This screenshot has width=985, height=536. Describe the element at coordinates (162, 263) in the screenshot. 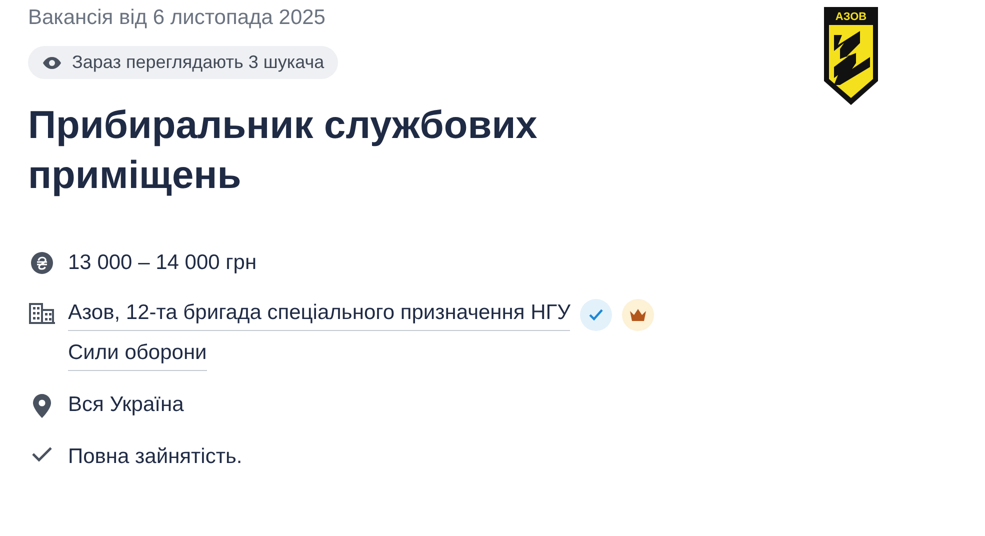

I see `salary: 13 000 – 14 000 грн` at that location.